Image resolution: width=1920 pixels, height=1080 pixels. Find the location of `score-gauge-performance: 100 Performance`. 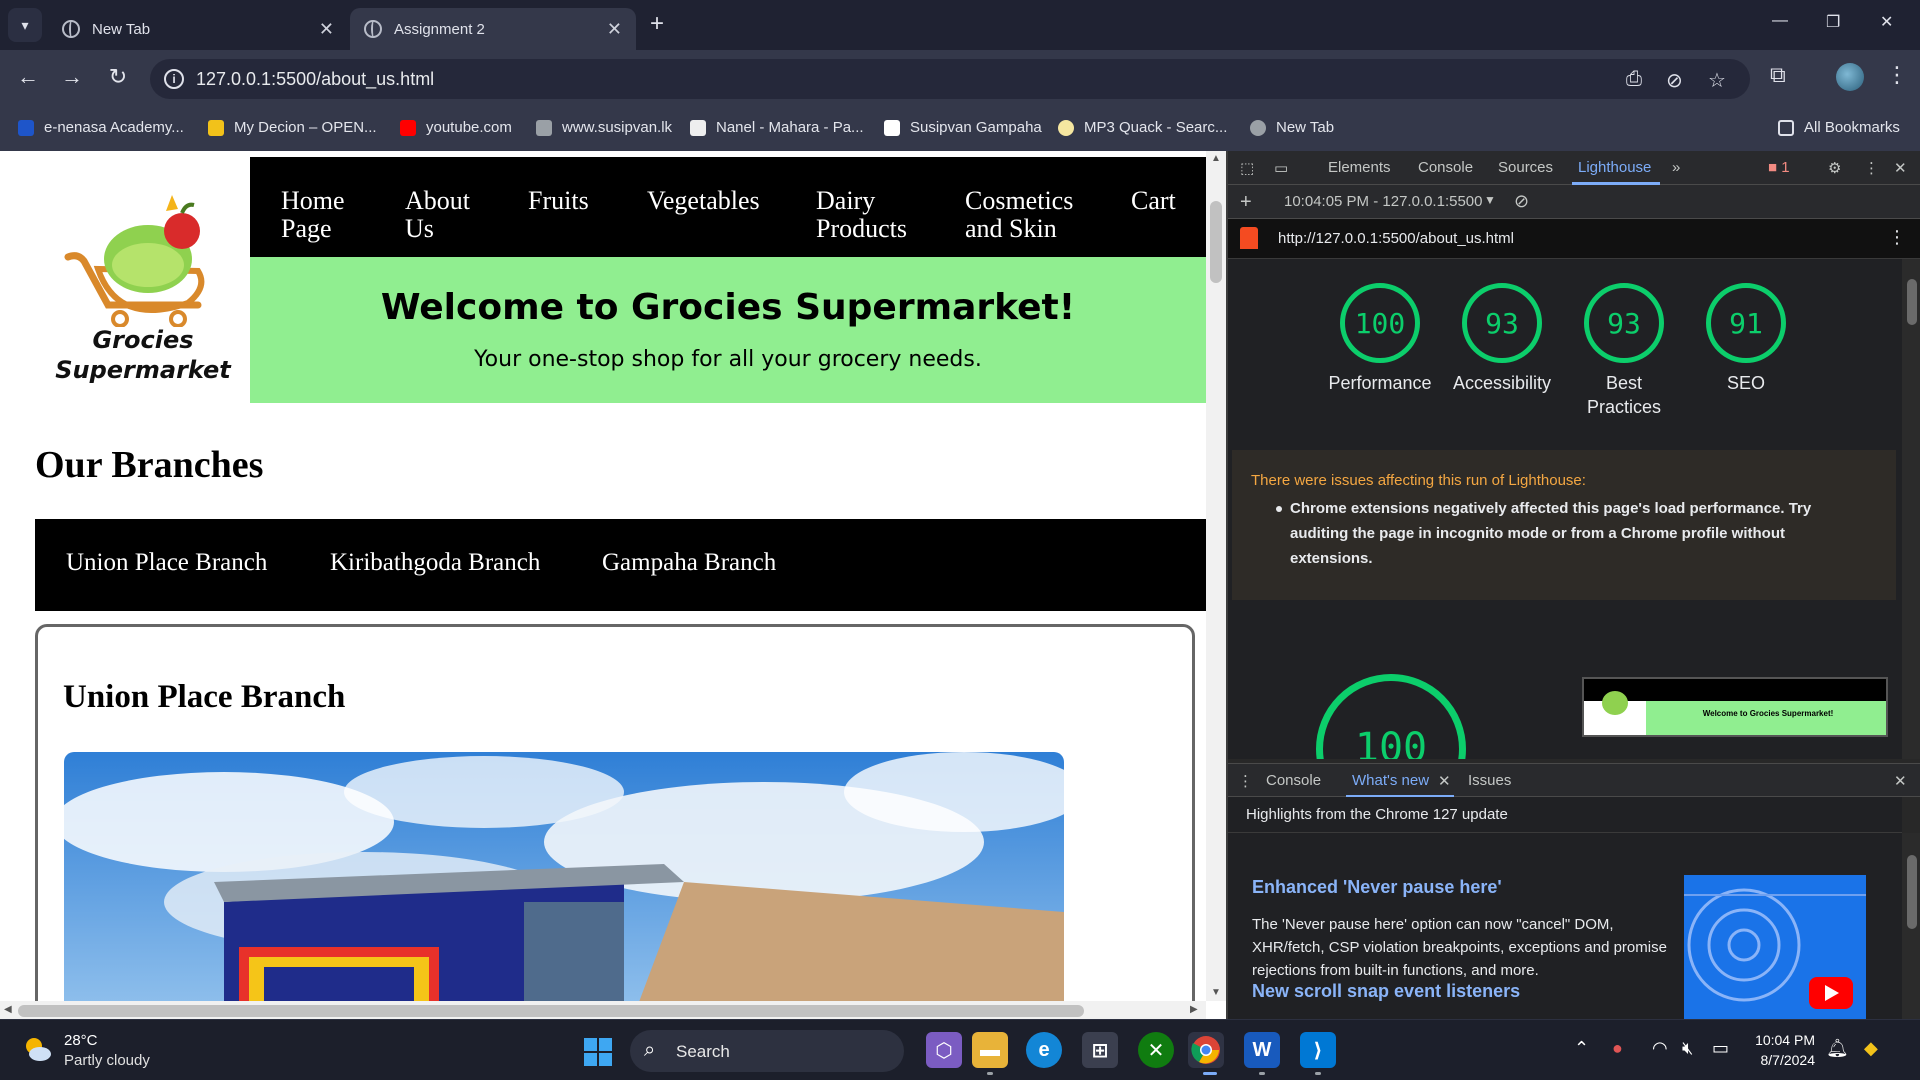

score-gauge-performance: 100 Performance is located at coordinates (1380, 339).